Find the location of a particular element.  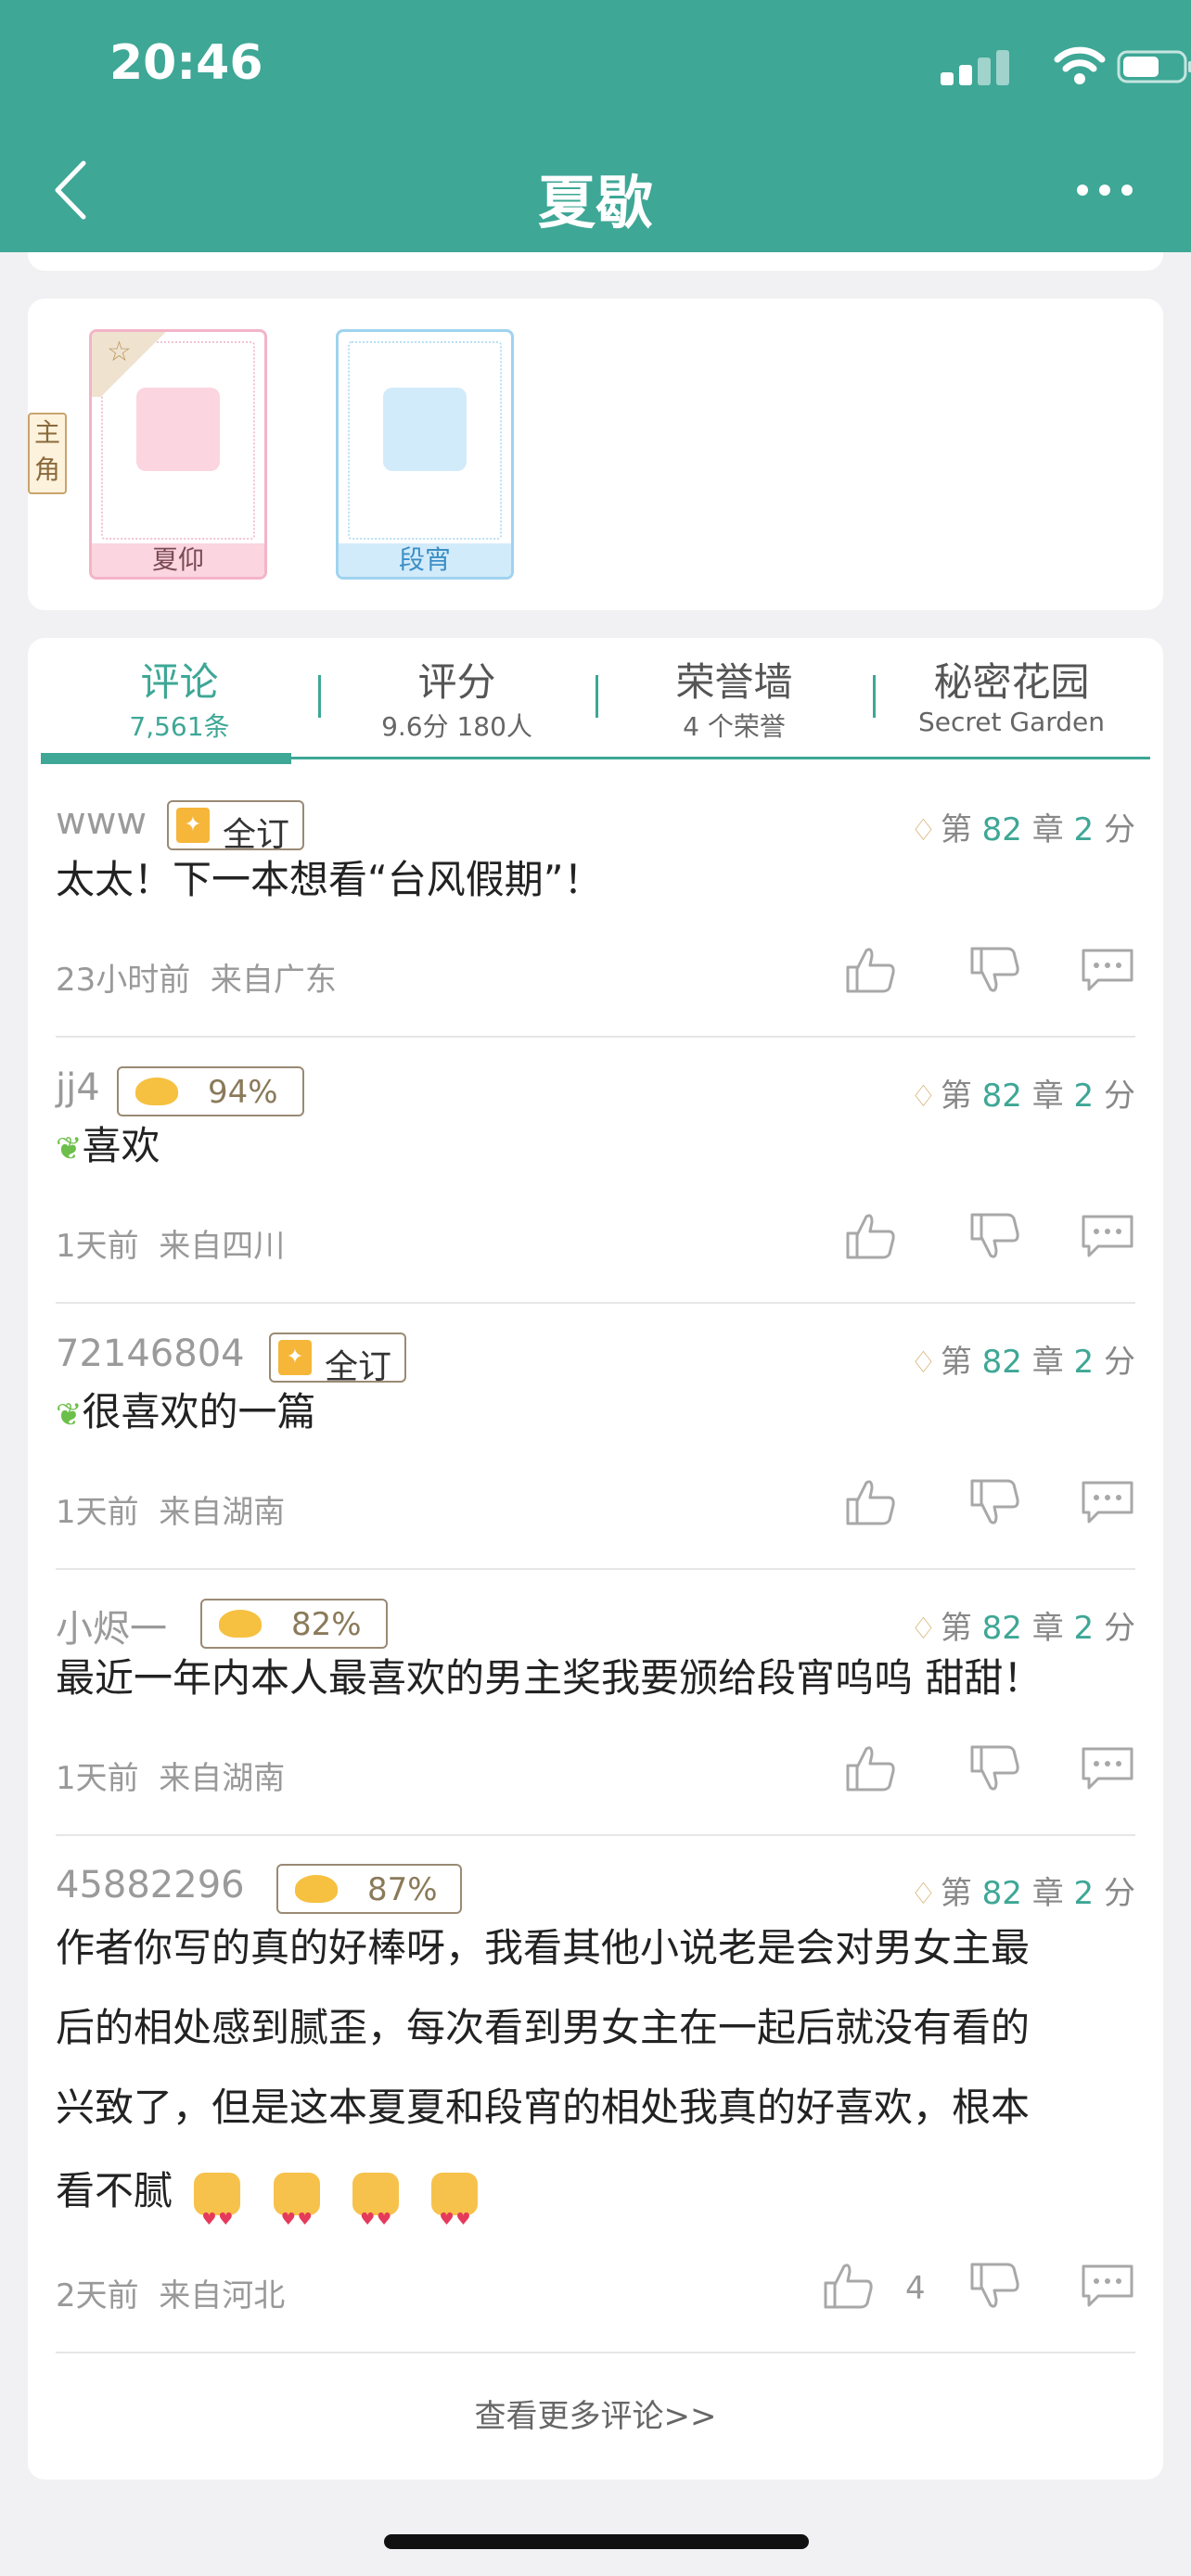

tab-ratings: 评分 9.6分 180人 is located at coordinates (457, 697).